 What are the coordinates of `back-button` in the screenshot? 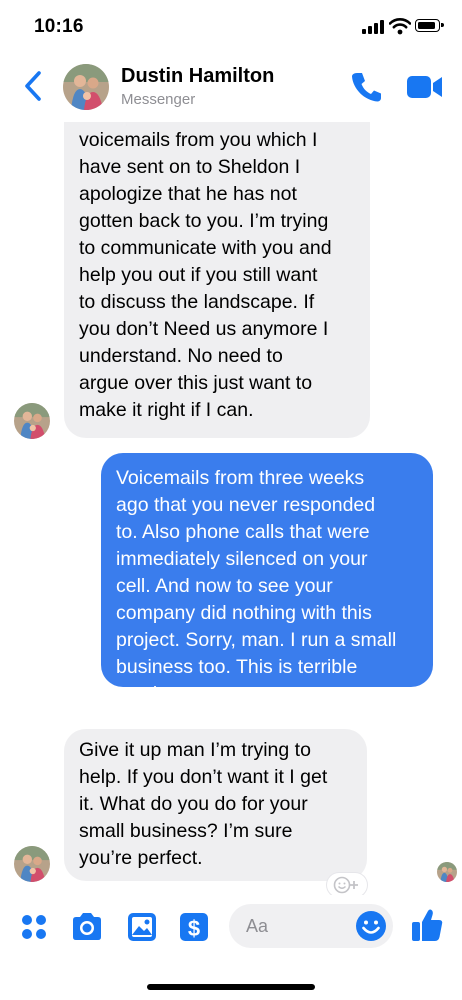 It's located at (34, 86).